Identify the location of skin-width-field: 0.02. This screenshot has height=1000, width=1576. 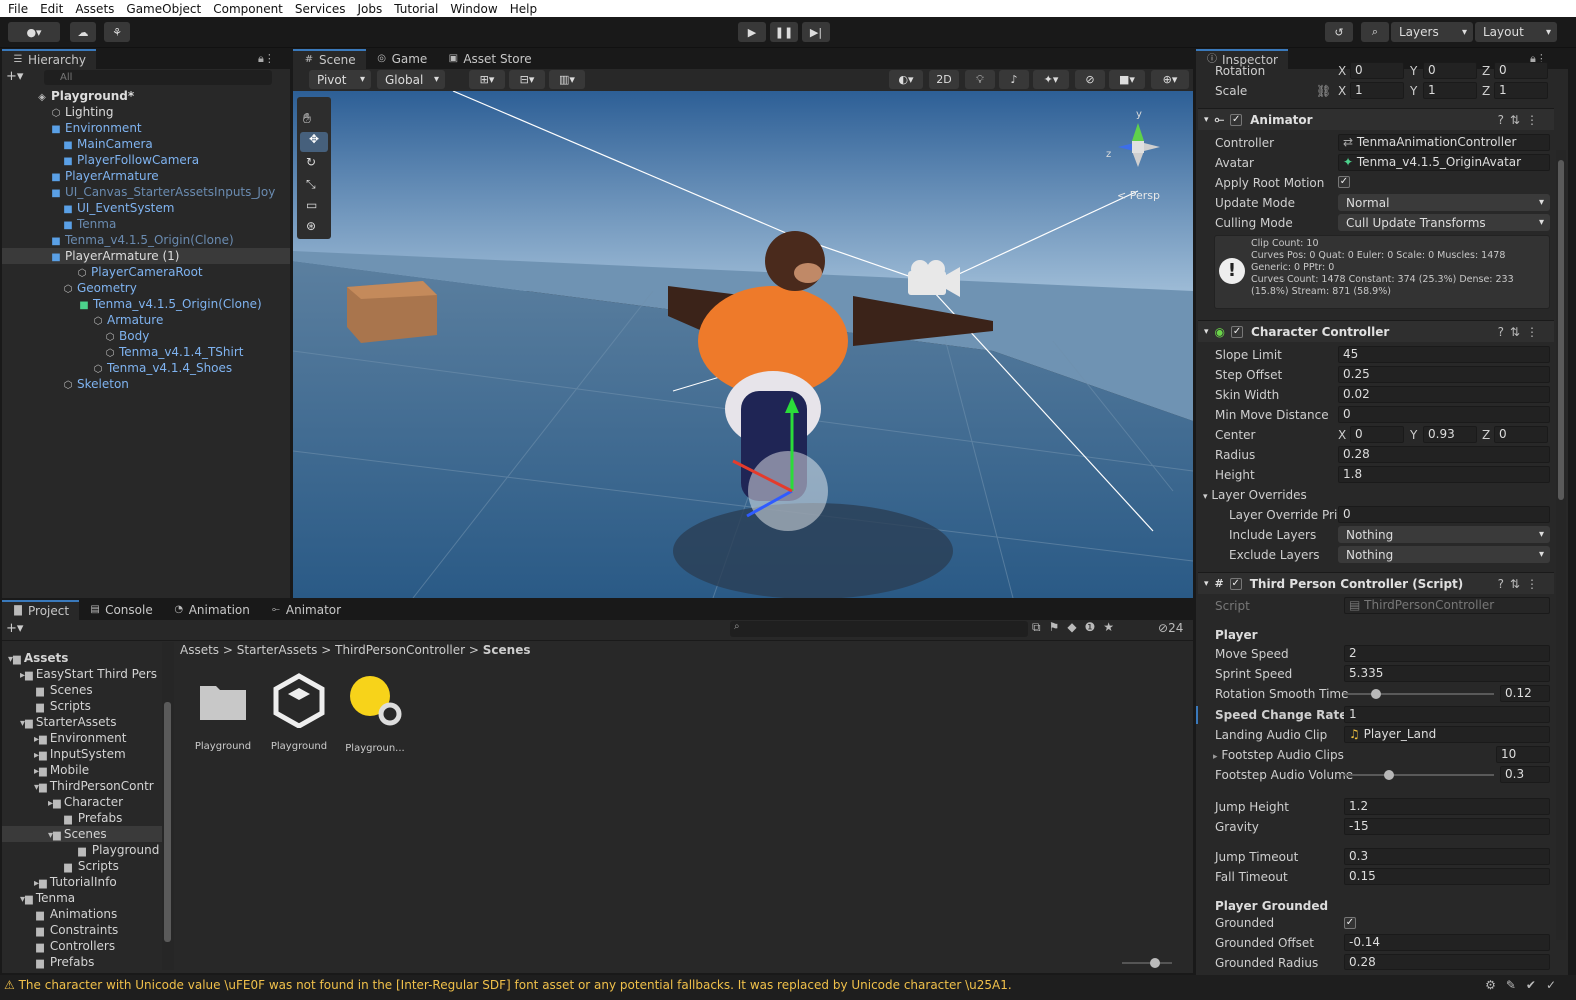
(1444, 394).